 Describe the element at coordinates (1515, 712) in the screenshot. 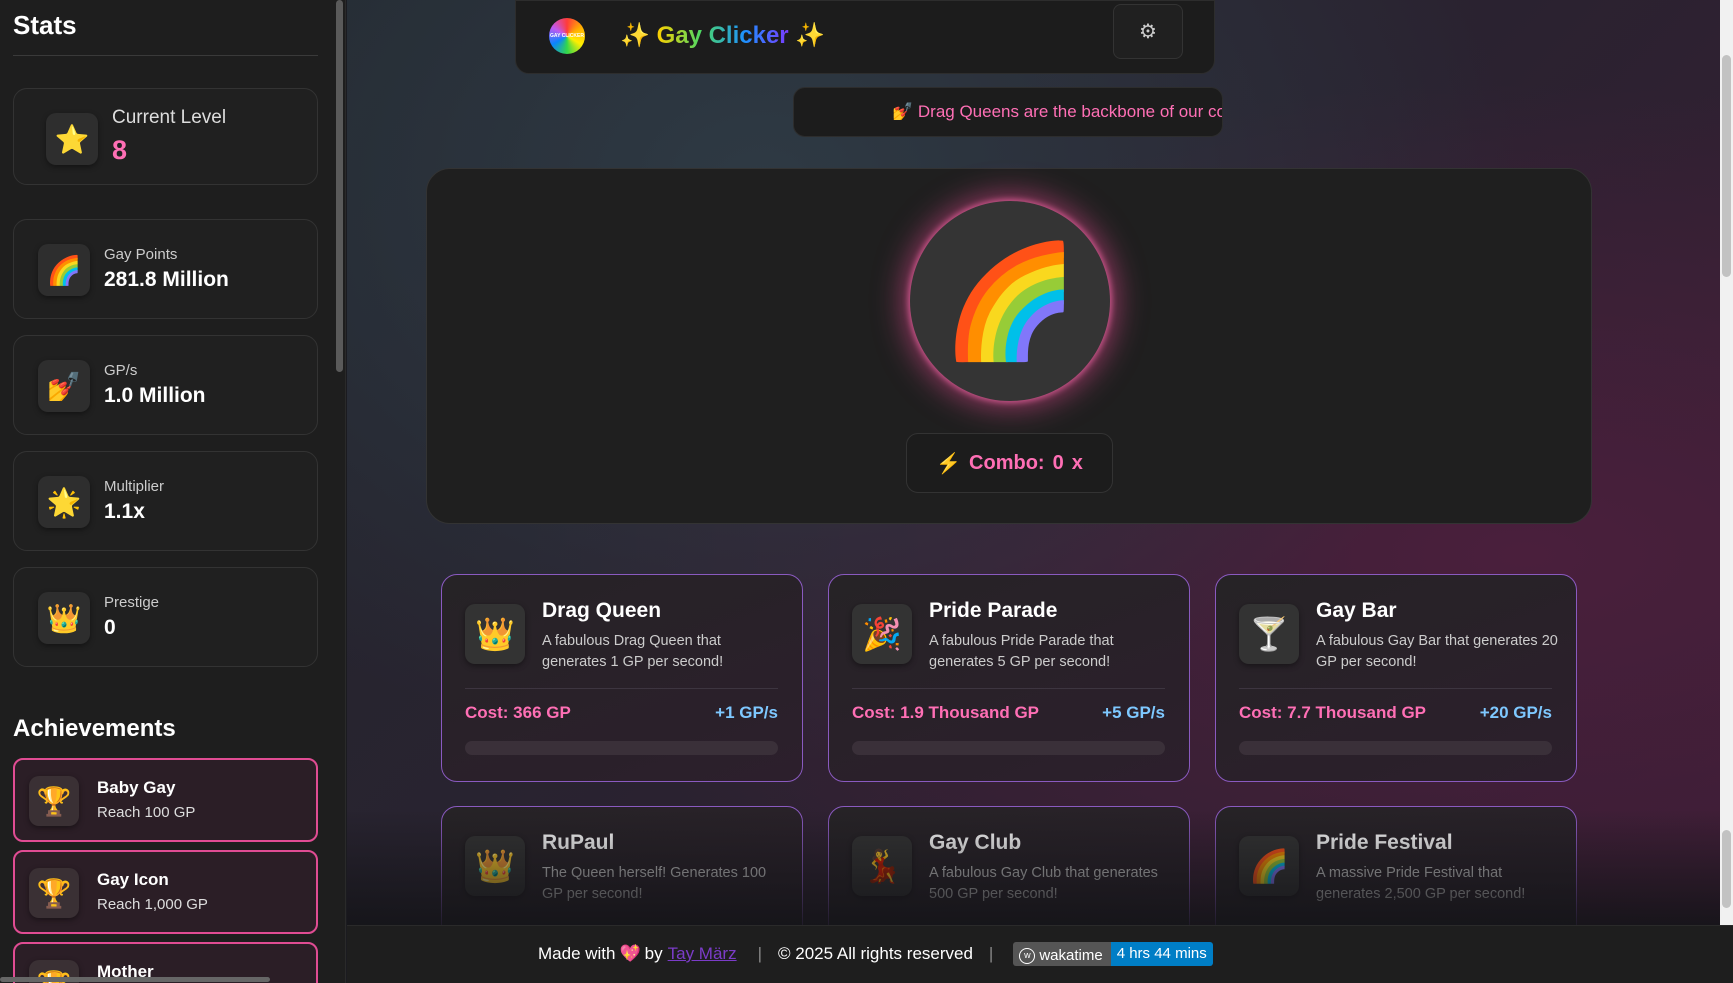

I see `upgrade-rate: +20 GP/s` at that location.